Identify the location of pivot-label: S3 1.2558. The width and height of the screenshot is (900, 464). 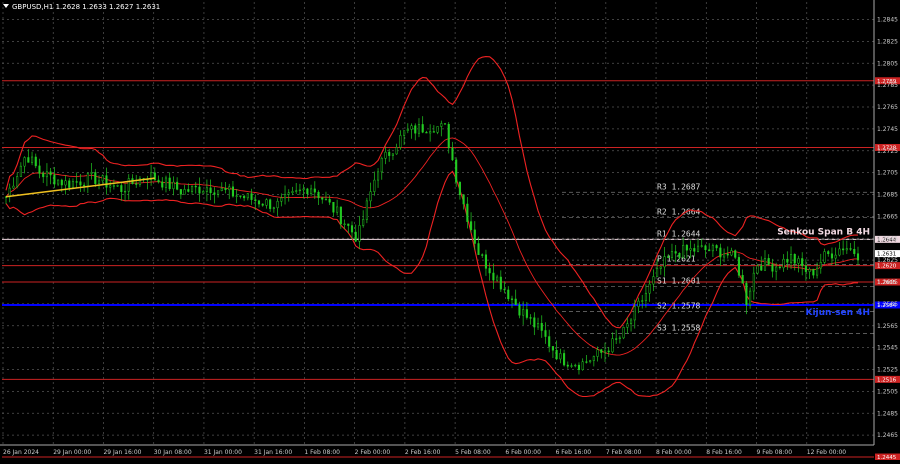
(679, 327).